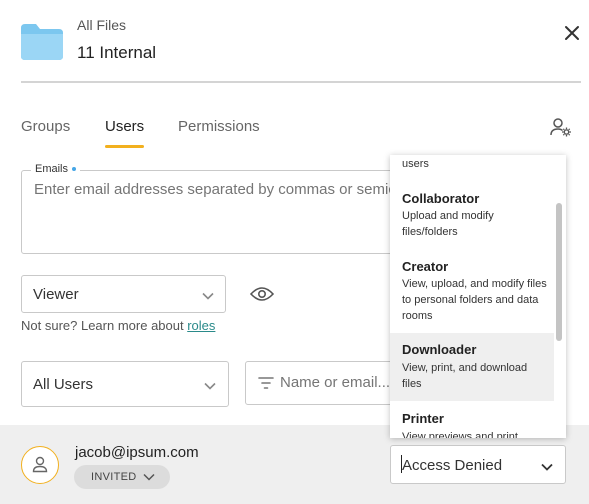  What do you see at coordinates (472, 421) in the screenshot?
I see `dropdown-item-printer: Printer View previews and print` at bounding box center [472, 421].